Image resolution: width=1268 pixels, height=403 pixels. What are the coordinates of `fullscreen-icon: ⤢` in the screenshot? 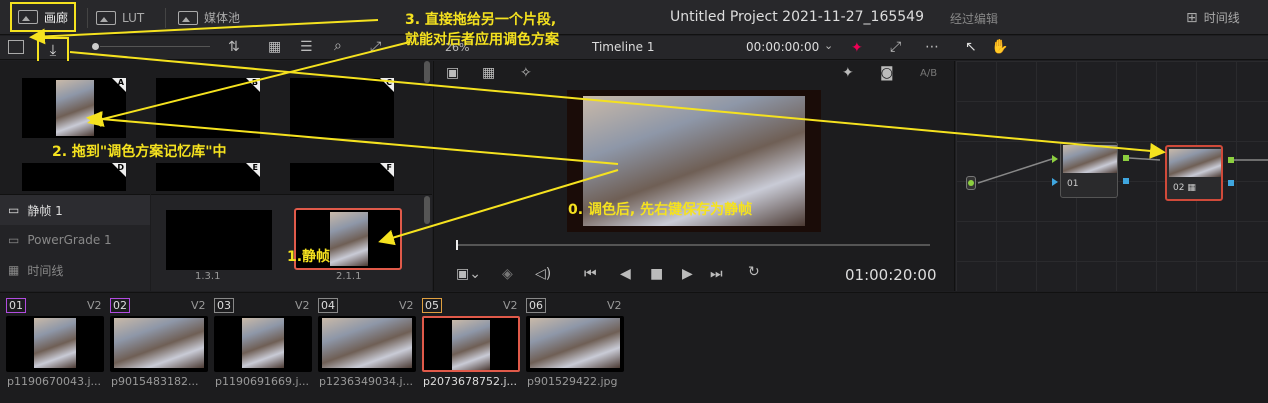 It's located at (895, 47).